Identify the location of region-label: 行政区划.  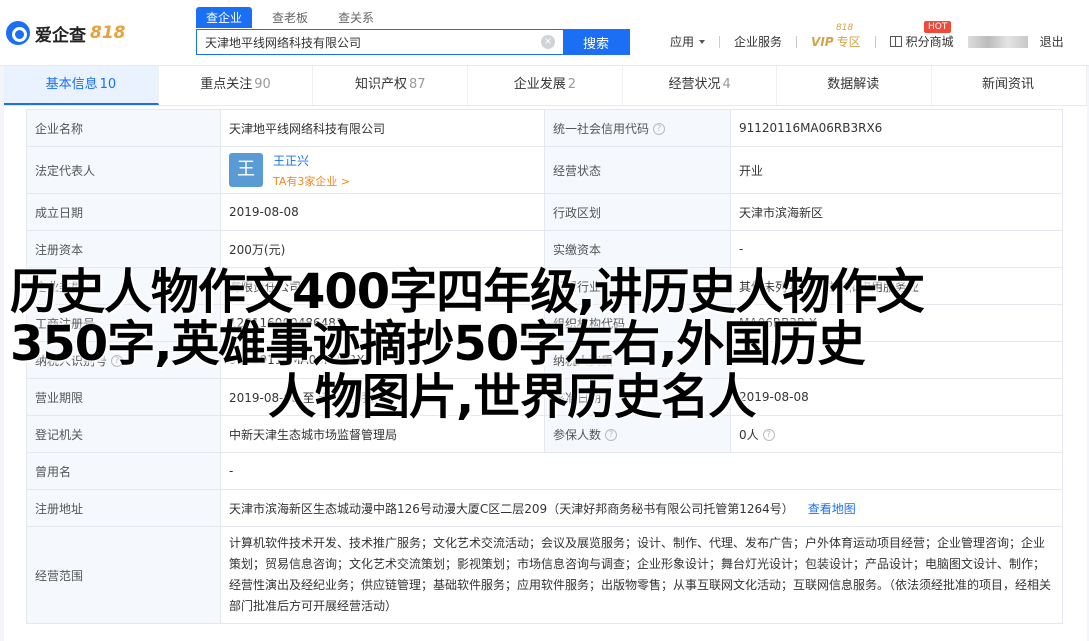
(637, 212).